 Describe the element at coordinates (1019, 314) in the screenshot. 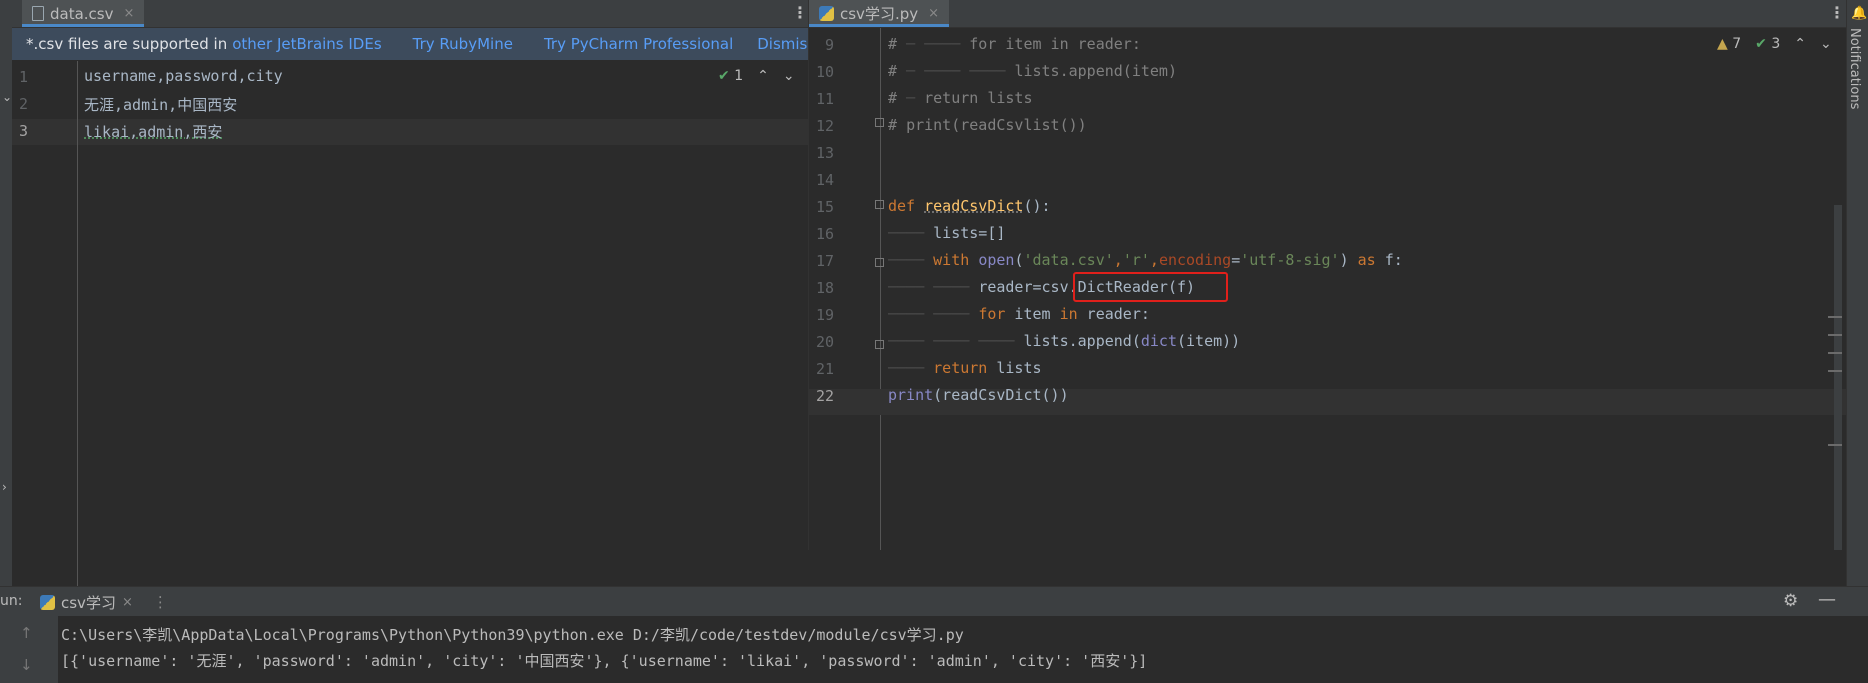

I see `code-line-19: ──── ──── for item in reader:` at that location.